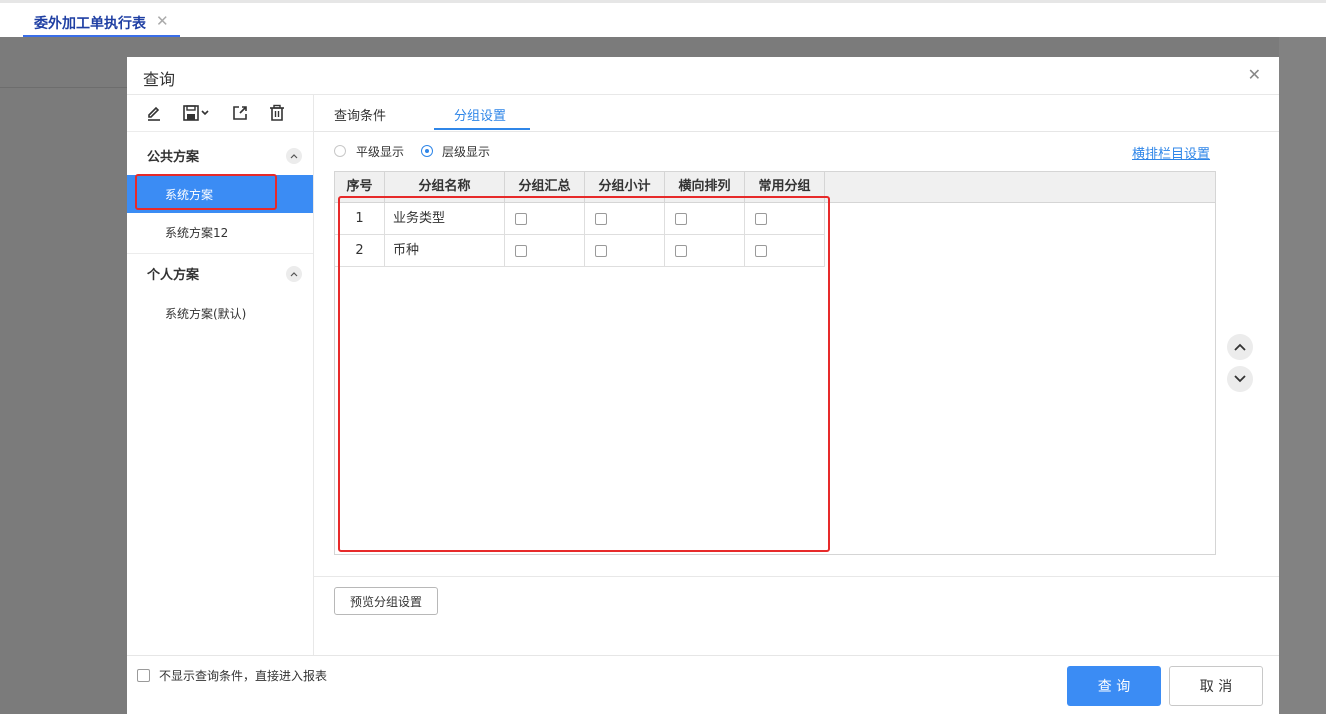  Describe the element at coordinates (197, 113) in the screenshot. I see `save-dropdown-icon` at that location.